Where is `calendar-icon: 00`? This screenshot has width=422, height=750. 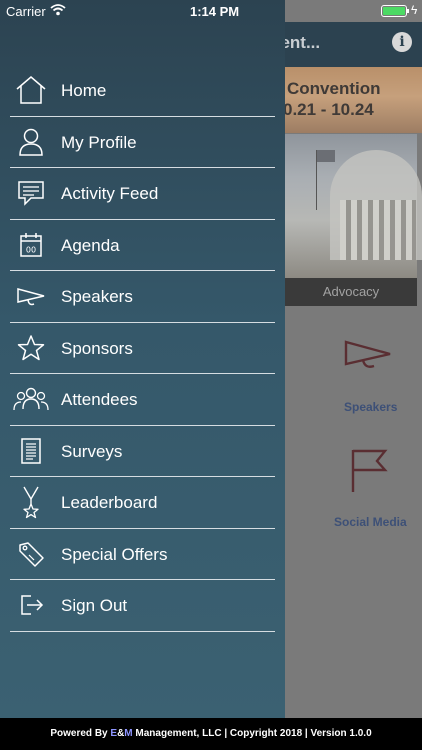 calendar-icon: 00 is located at coordinates (31, 245).